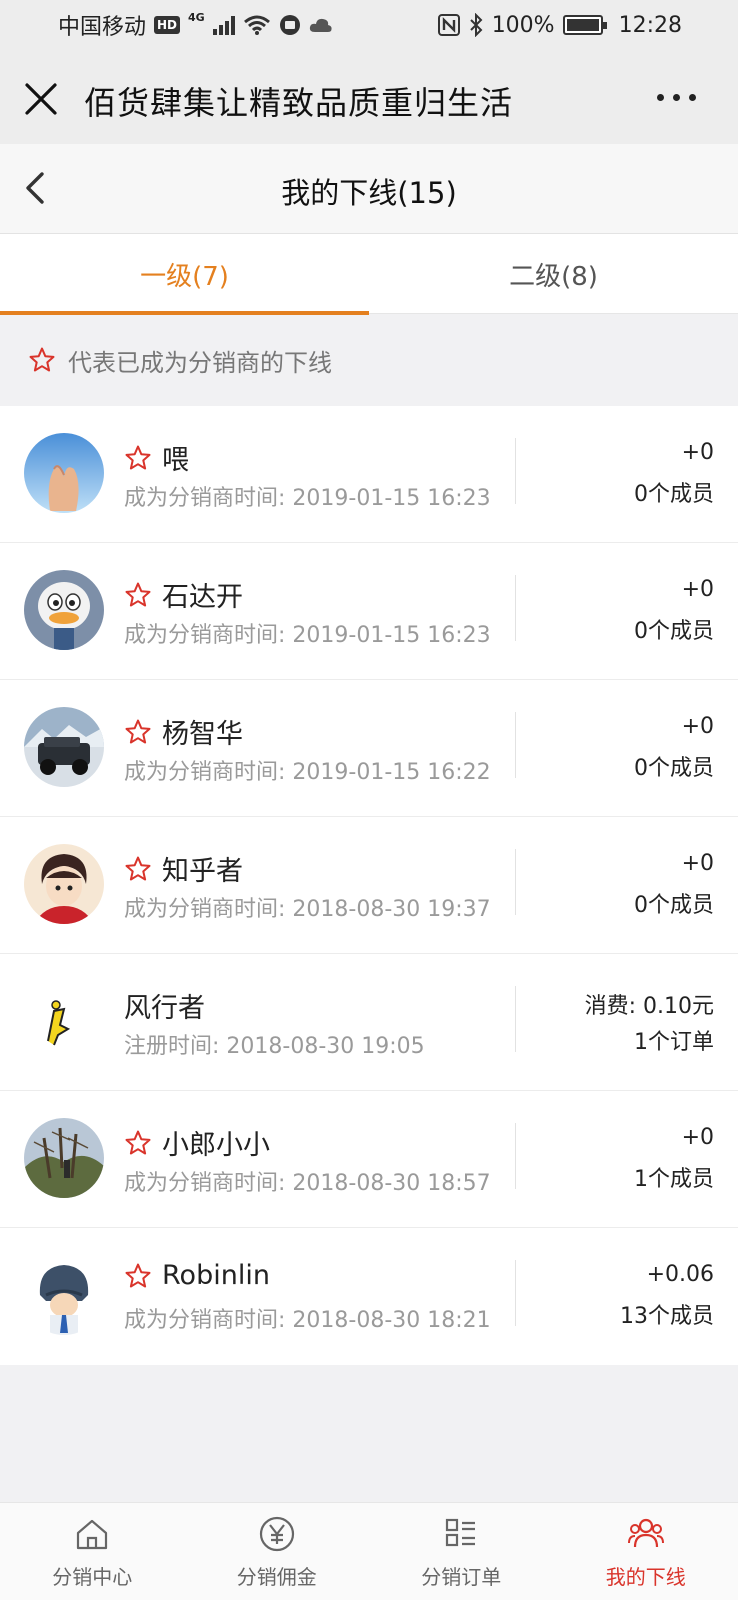 This screenshot has width=738, height=1600. What do you see at coordinates (102, 27) in the screenshot?
I see `carrier-label: 中国移动` at bounding box center [102, 27].